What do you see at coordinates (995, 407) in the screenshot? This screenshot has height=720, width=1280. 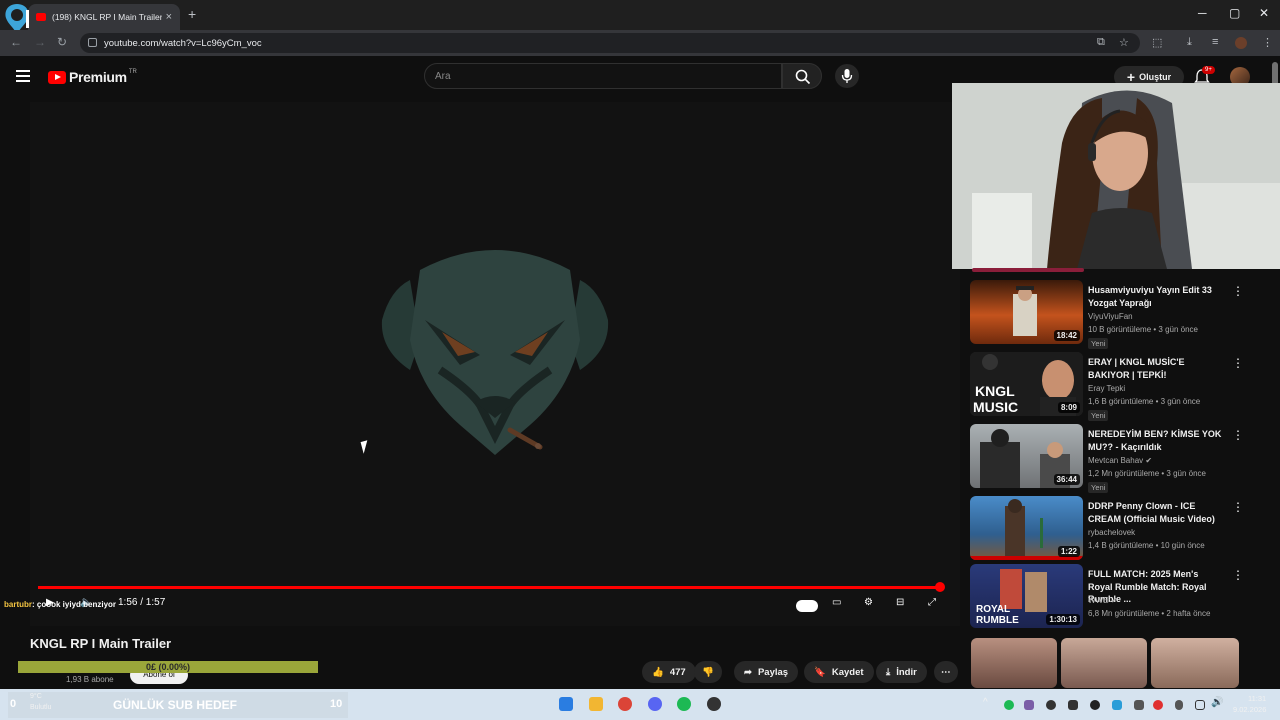 I see `thumb-text-music: MUSIC` at bounding box center [995, 407].